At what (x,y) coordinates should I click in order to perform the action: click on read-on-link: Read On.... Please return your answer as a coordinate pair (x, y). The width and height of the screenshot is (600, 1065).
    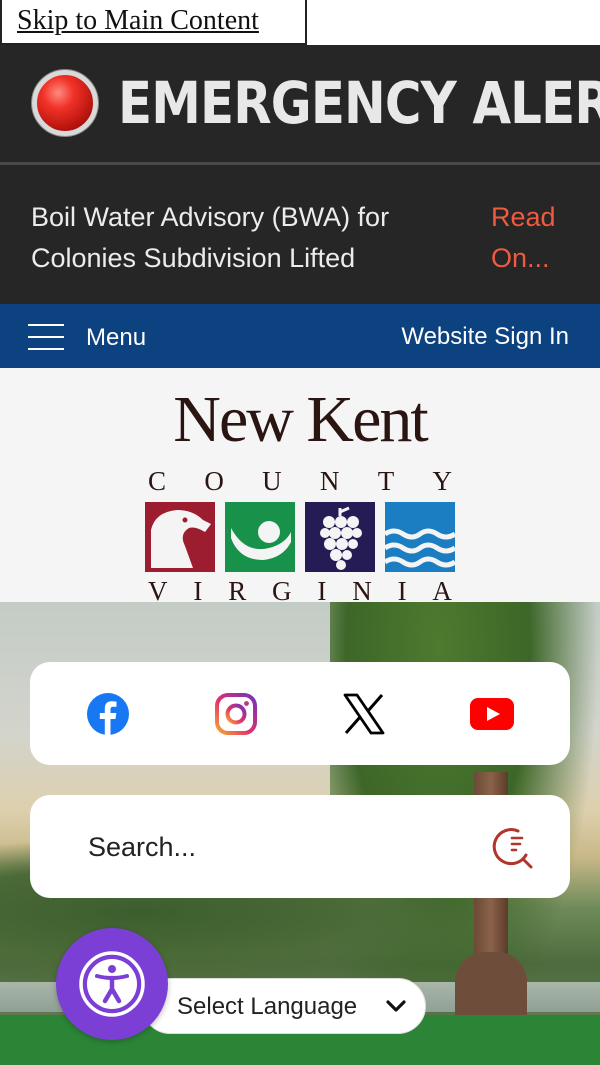
    Looking at the image, I should click on (536, 238).